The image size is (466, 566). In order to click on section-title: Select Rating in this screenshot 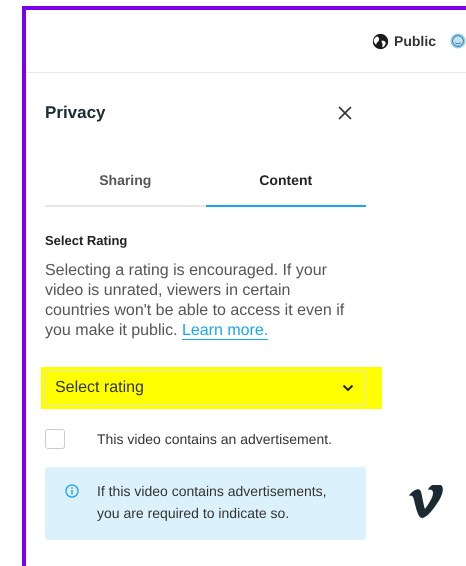, I will do `click(86, 240)`.